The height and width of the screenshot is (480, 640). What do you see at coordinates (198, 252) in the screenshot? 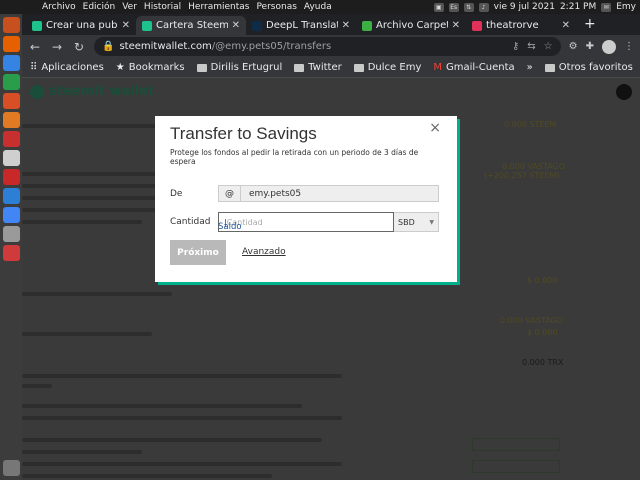
I see `next-button: Próximo` at bounding box center [198, 252].